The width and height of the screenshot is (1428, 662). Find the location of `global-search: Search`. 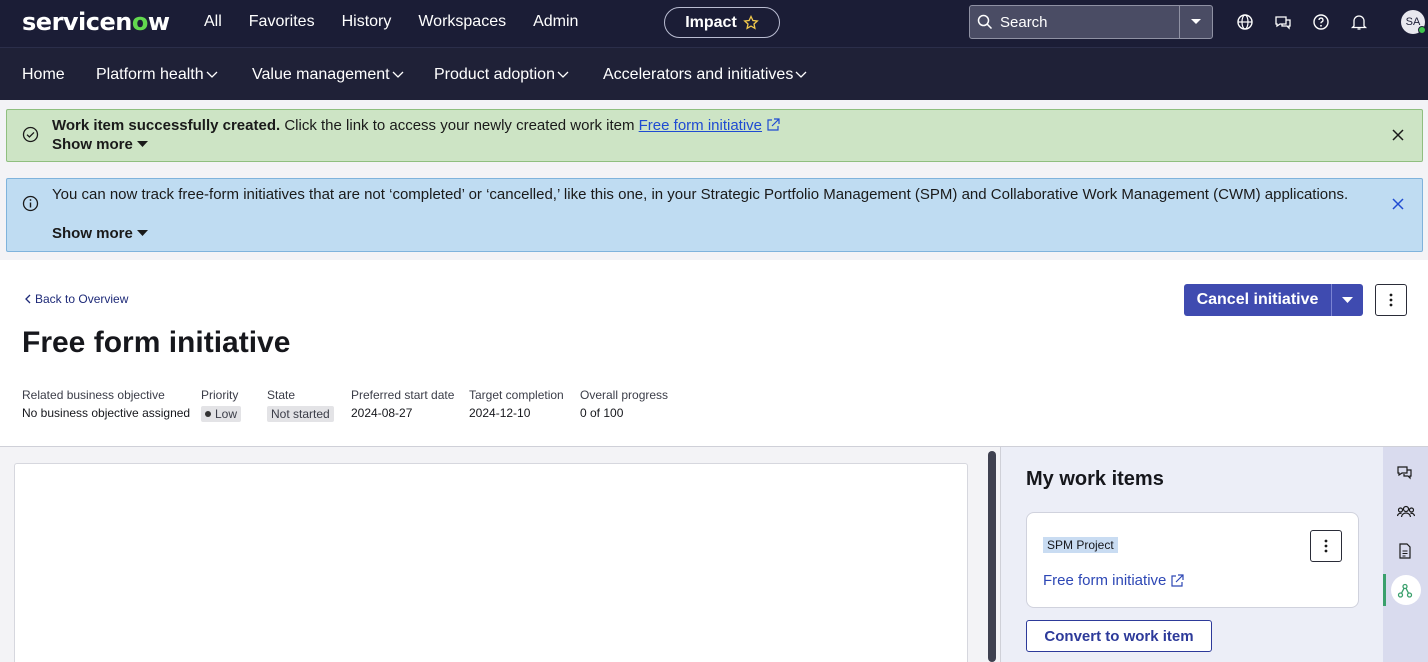

global-search: Search is located at coordinates (1091, 22).